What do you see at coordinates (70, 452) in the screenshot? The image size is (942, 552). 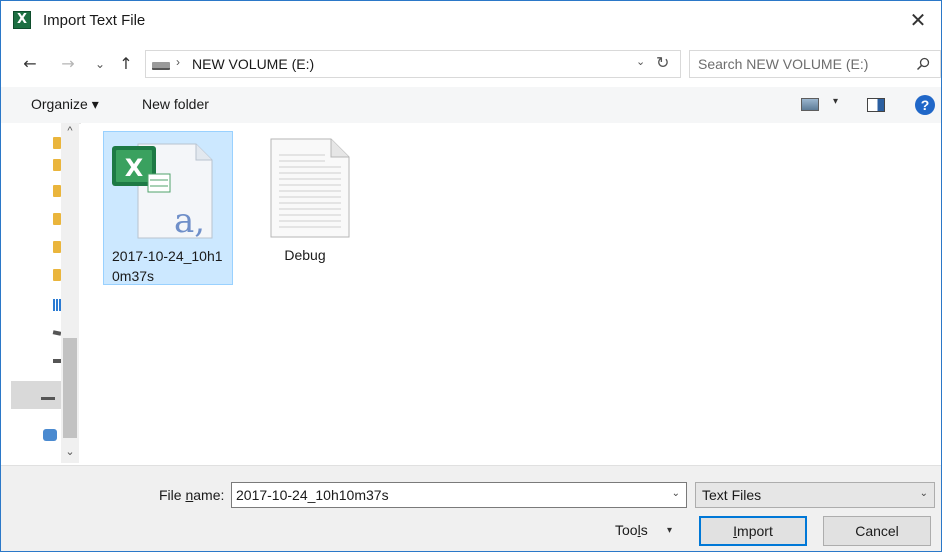 I see `scroll-down-arrow: ⌄` at bounding box center [70, 452].